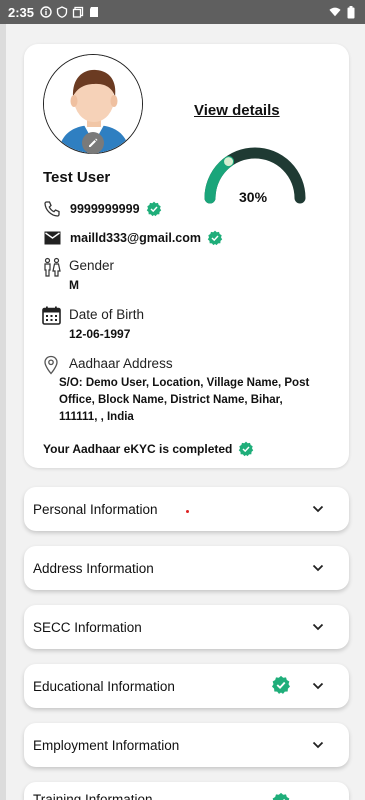 The image size is (365, 800). What do you see at coordinates (186, 568) in the screenshot?
I see `section-address-information: Address Information` at bounding box center [186, 568].